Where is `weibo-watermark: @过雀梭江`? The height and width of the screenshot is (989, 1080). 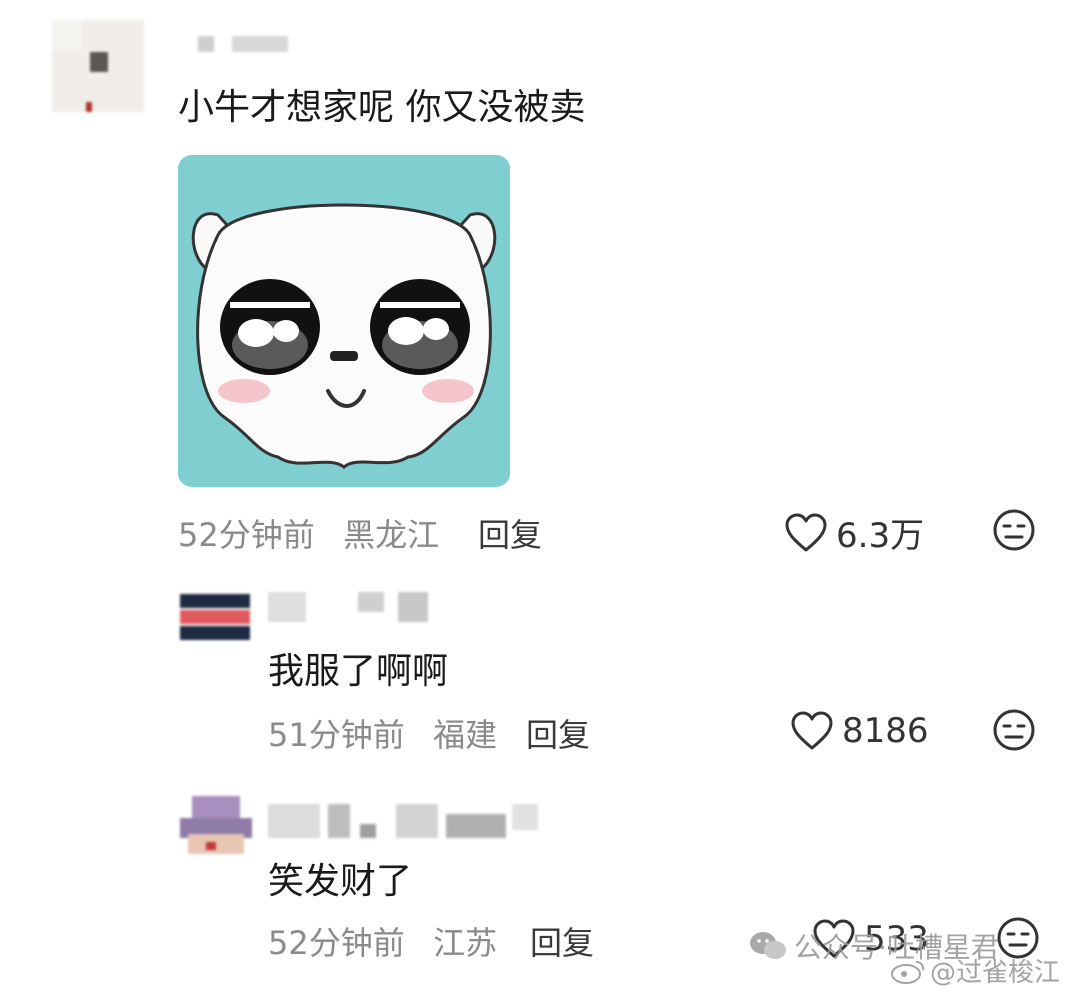
weibo-watermark: @过雀梭江 is located at coordinates (975, 970).